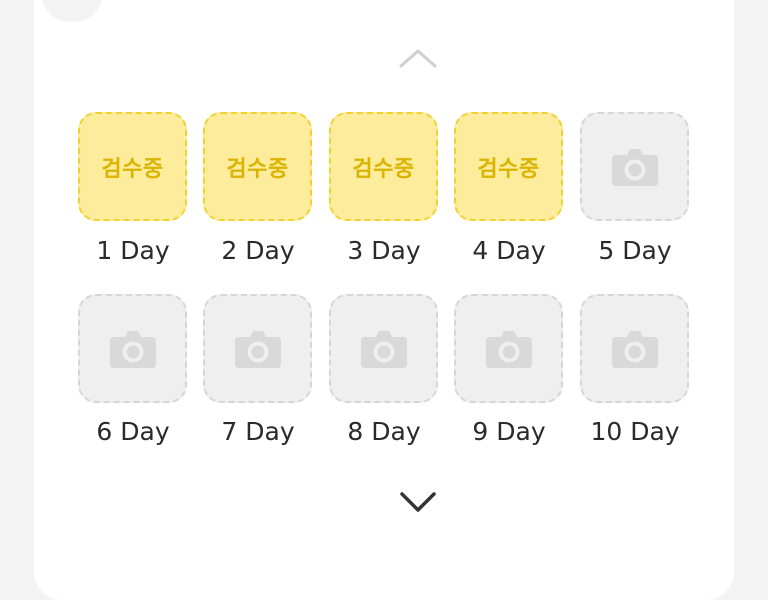 This screenshot has height=600, width=768. I want to click on card-notch-left, so click(72, 11).